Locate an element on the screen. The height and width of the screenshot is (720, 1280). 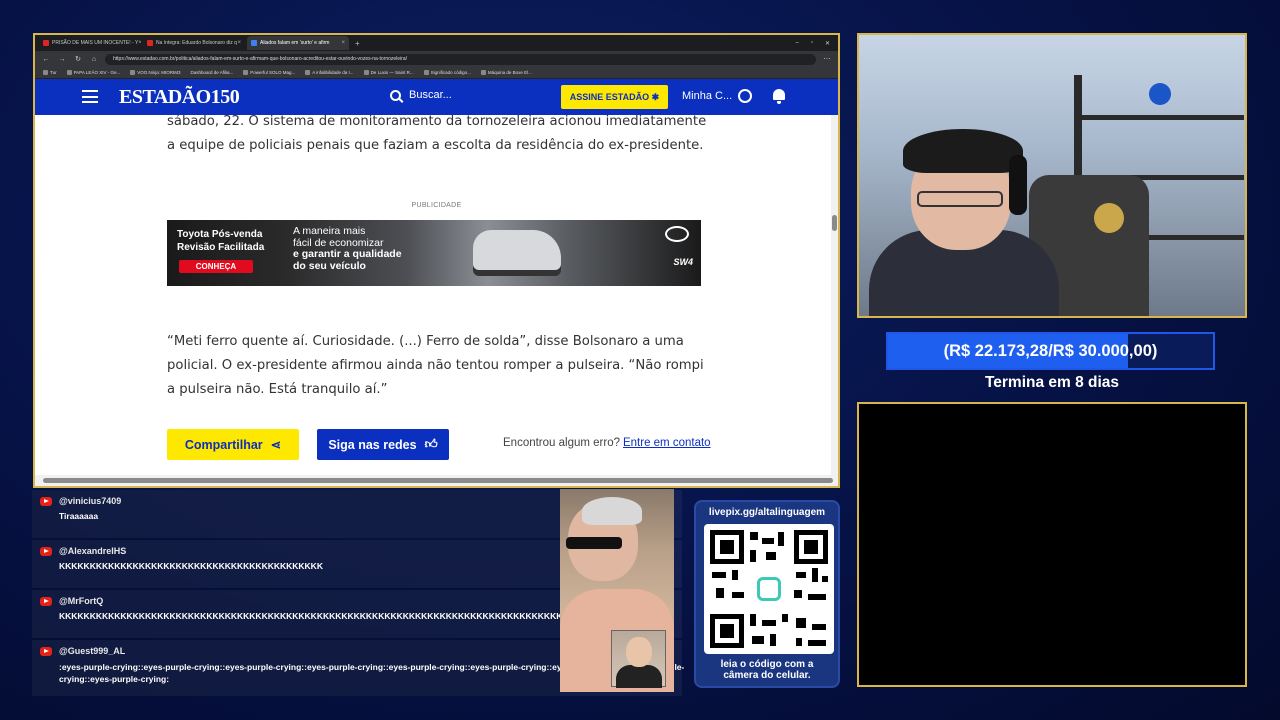
home-icon: ⌂ is located at coordinates (94, 59).